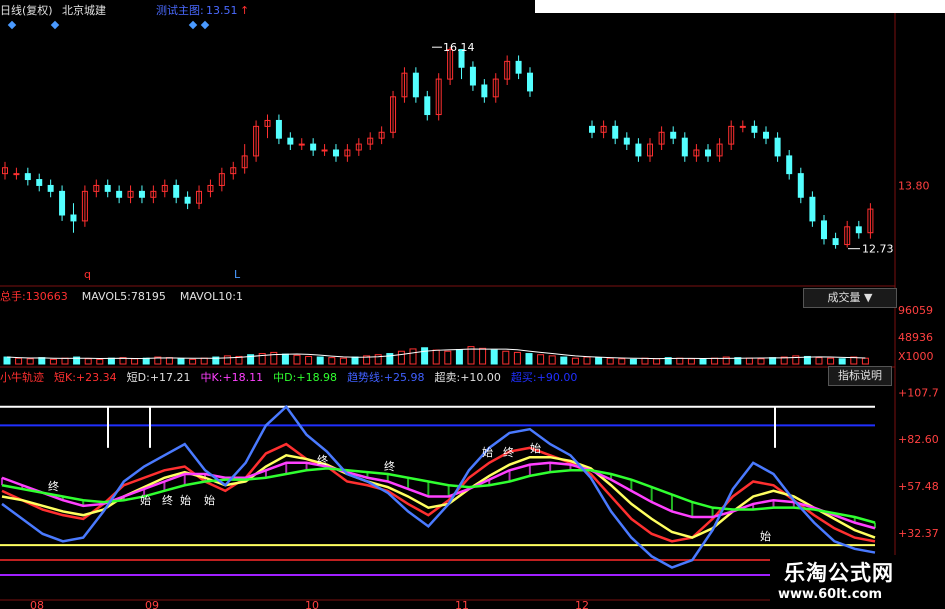 This screenshot has width=945, height=609. I want to click on indicator-axis-tick: +82.60, so click(918, 439).